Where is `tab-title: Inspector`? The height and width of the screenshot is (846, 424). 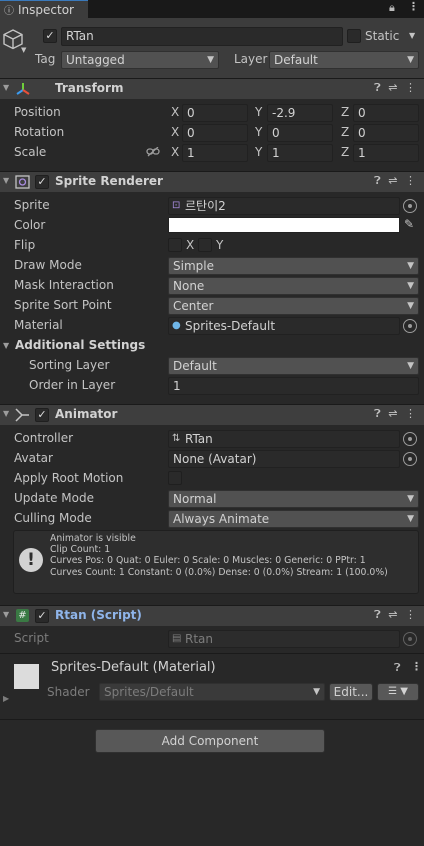
tab-title: Inspector is located at coordinates (46, 10).